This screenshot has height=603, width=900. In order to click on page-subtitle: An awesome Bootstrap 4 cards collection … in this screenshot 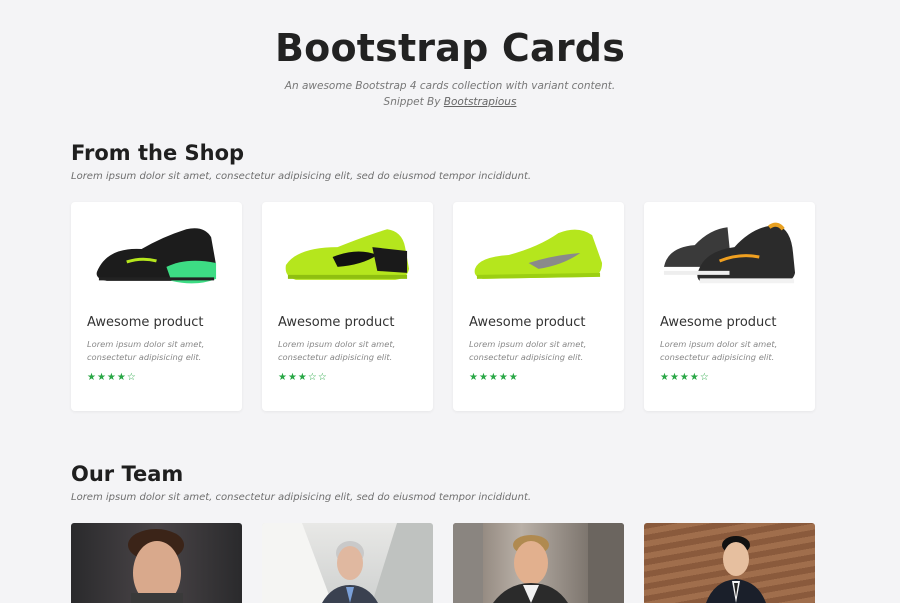, I will do `click(450, 94)`.